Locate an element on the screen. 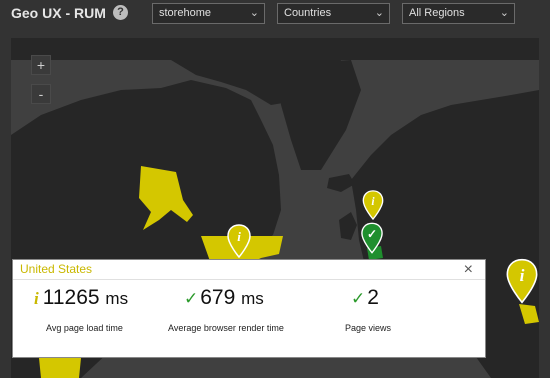 The height and width of the screenshot is (378, 550). map-marker-icon: ✓ is located at coordinates (372, 238).